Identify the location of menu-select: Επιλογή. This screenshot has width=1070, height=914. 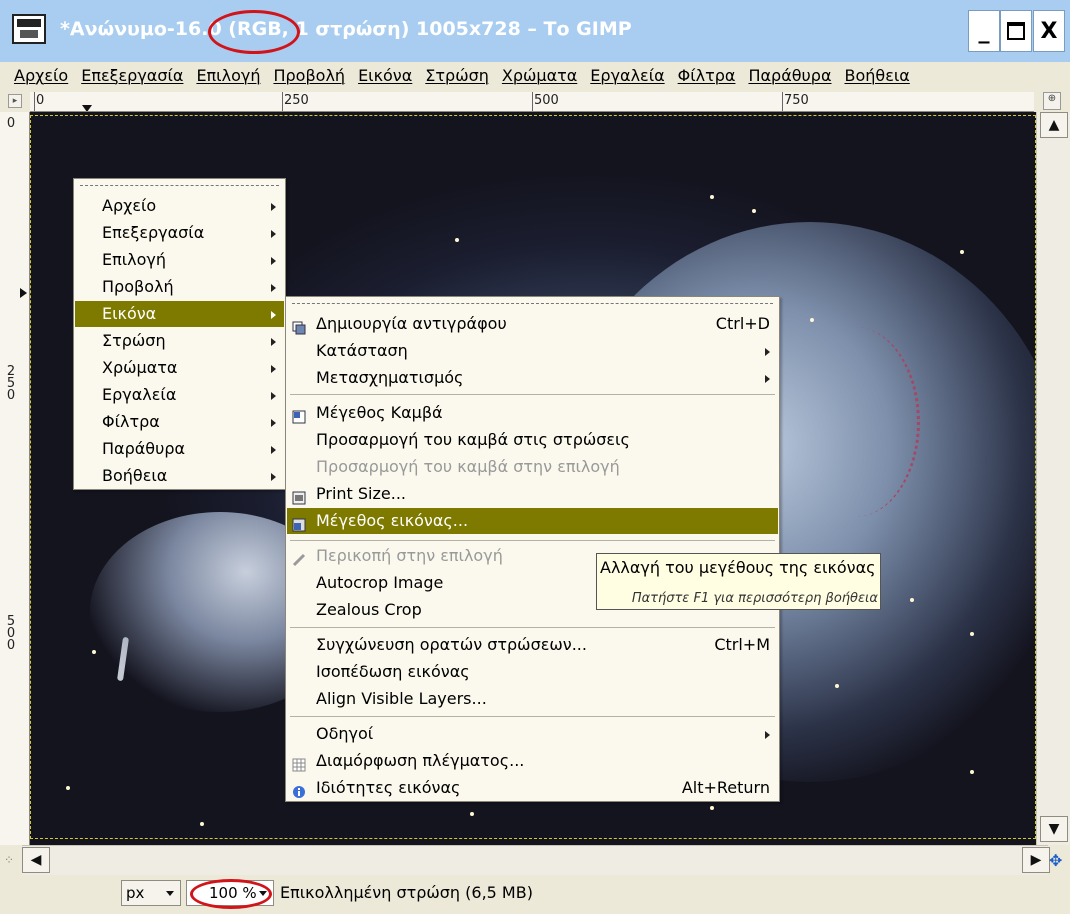
(228, 75).